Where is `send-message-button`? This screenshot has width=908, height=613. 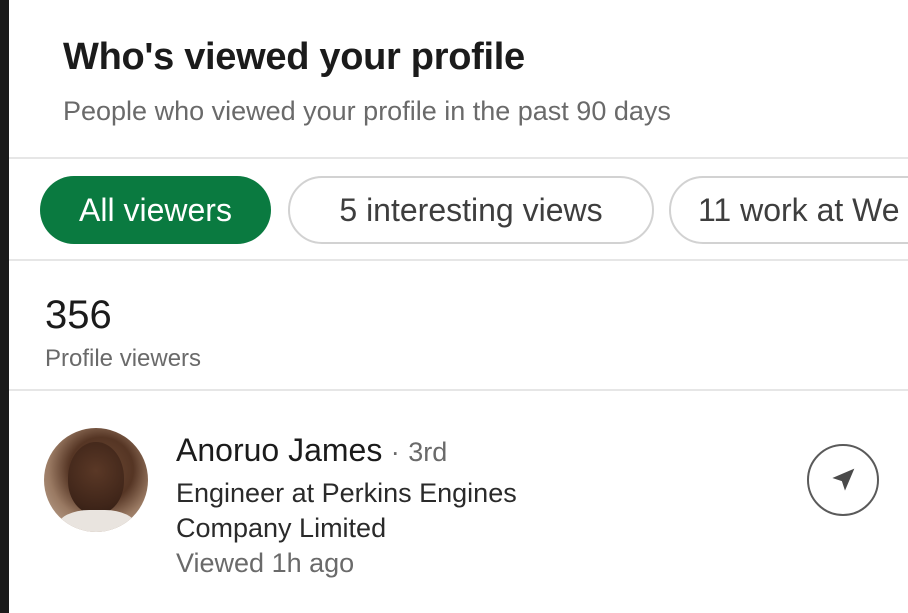 send-message-button is located at coordinates (843, 480).